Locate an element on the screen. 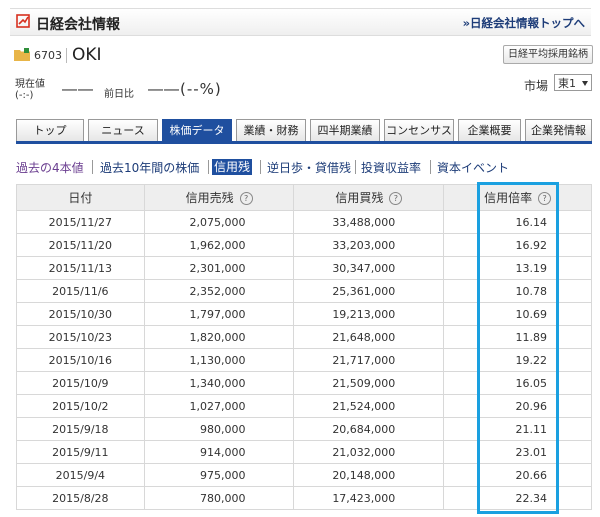  nikkei-logo-icon is located at coordinates (23, 21).